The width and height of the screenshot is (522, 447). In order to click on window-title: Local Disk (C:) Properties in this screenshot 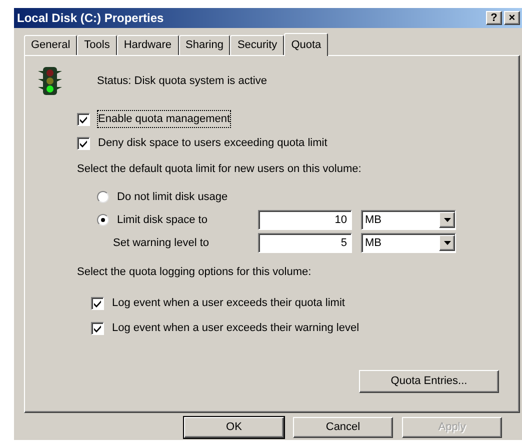, I will do `click(90, 18)`.